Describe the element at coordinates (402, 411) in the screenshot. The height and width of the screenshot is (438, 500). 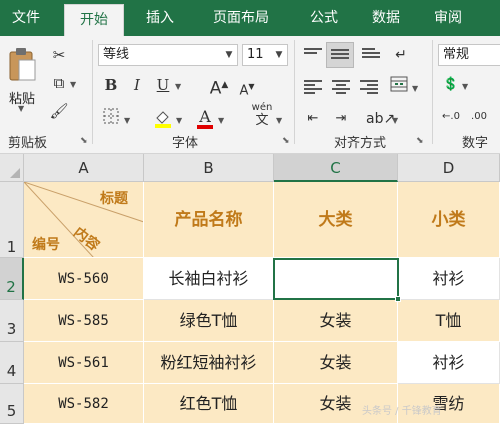
I see `watermark: 头条号 / 千锋教育` at that location.